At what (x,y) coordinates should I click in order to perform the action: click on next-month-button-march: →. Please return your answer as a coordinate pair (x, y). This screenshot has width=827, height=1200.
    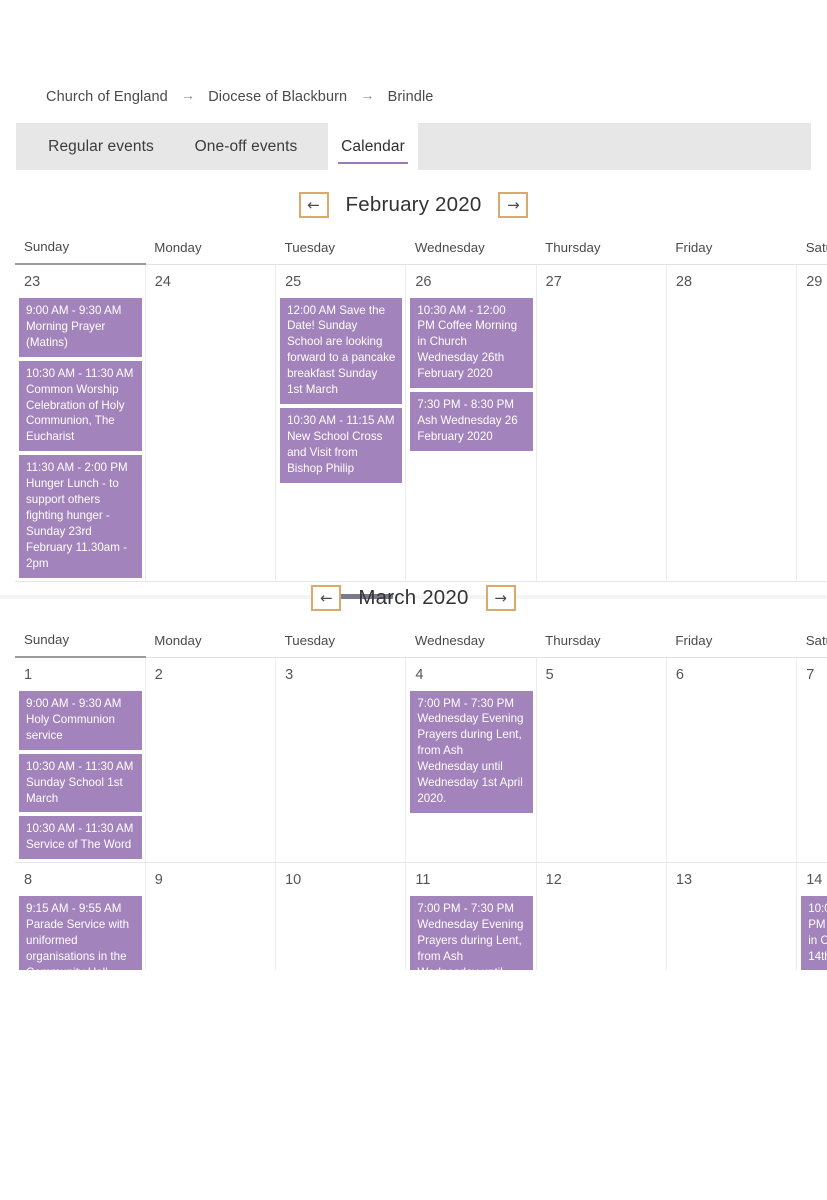
    Looking at the image, I should click on (500, 598).